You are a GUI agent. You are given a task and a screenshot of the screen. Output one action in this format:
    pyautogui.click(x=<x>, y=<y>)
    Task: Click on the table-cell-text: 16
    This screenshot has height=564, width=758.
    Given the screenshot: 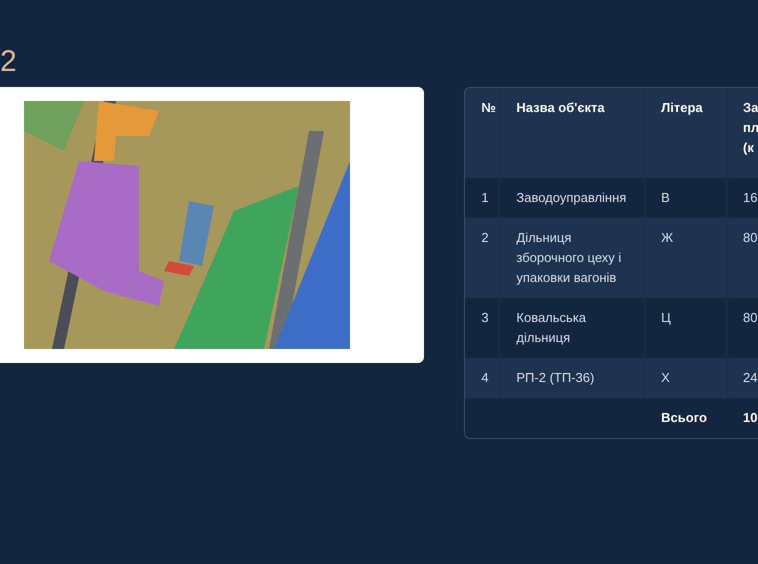 What is the action you would take?
    pyautogui.click(x=750, y=198)
    